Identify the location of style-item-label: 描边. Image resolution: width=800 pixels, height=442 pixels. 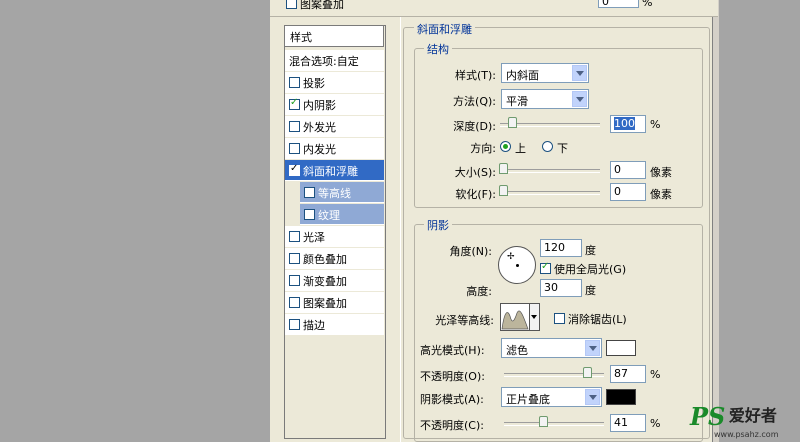
(314, 325).